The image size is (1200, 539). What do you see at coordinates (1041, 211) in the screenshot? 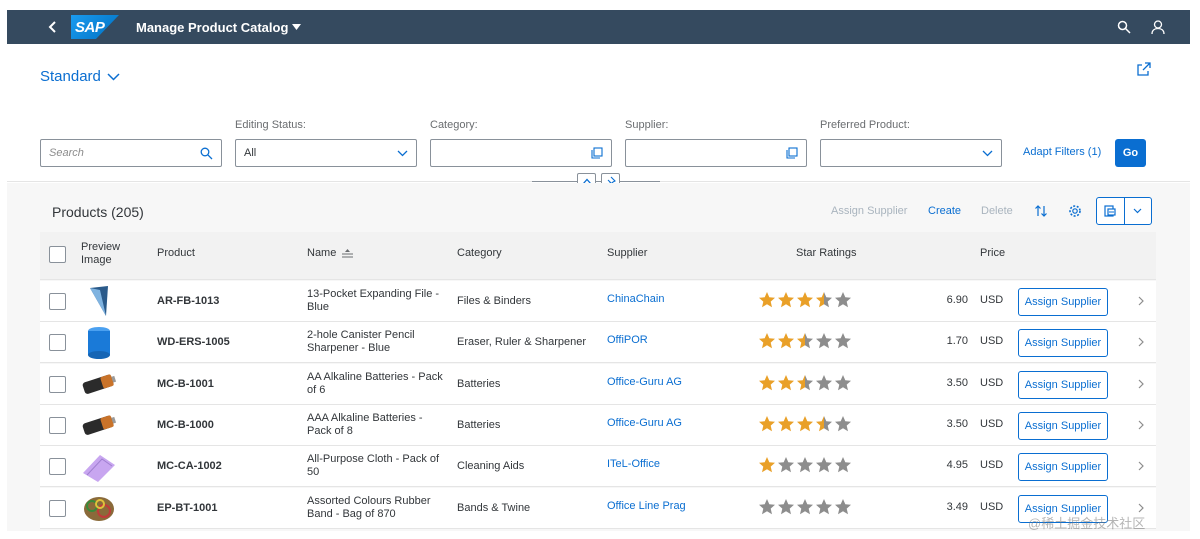
I see `sort-icon` at bounding box center [1041, 211].